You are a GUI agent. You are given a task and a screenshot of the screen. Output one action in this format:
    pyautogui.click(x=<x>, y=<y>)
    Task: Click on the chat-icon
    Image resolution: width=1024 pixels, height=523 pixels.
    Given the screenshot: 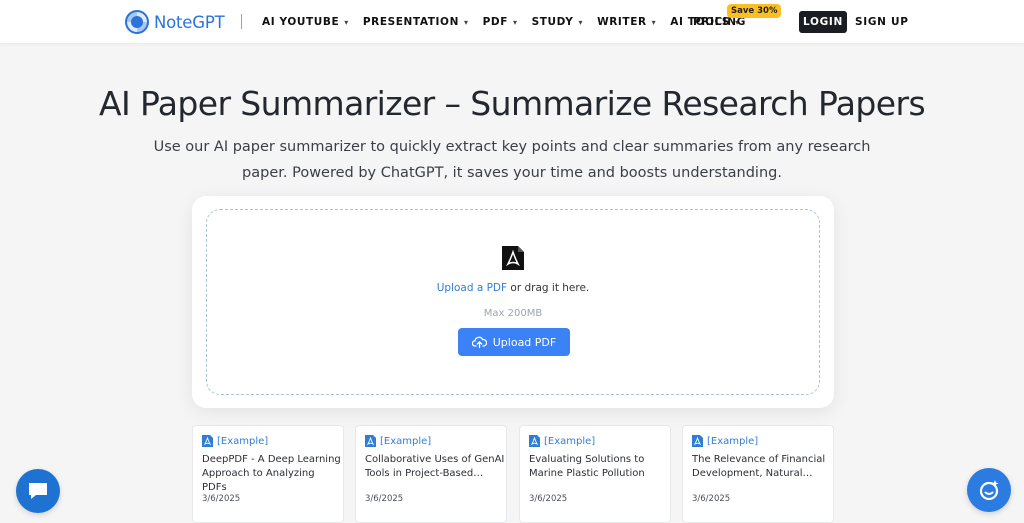 What is the action you would take?
    pyautogui.click(x=38, y=491)
    